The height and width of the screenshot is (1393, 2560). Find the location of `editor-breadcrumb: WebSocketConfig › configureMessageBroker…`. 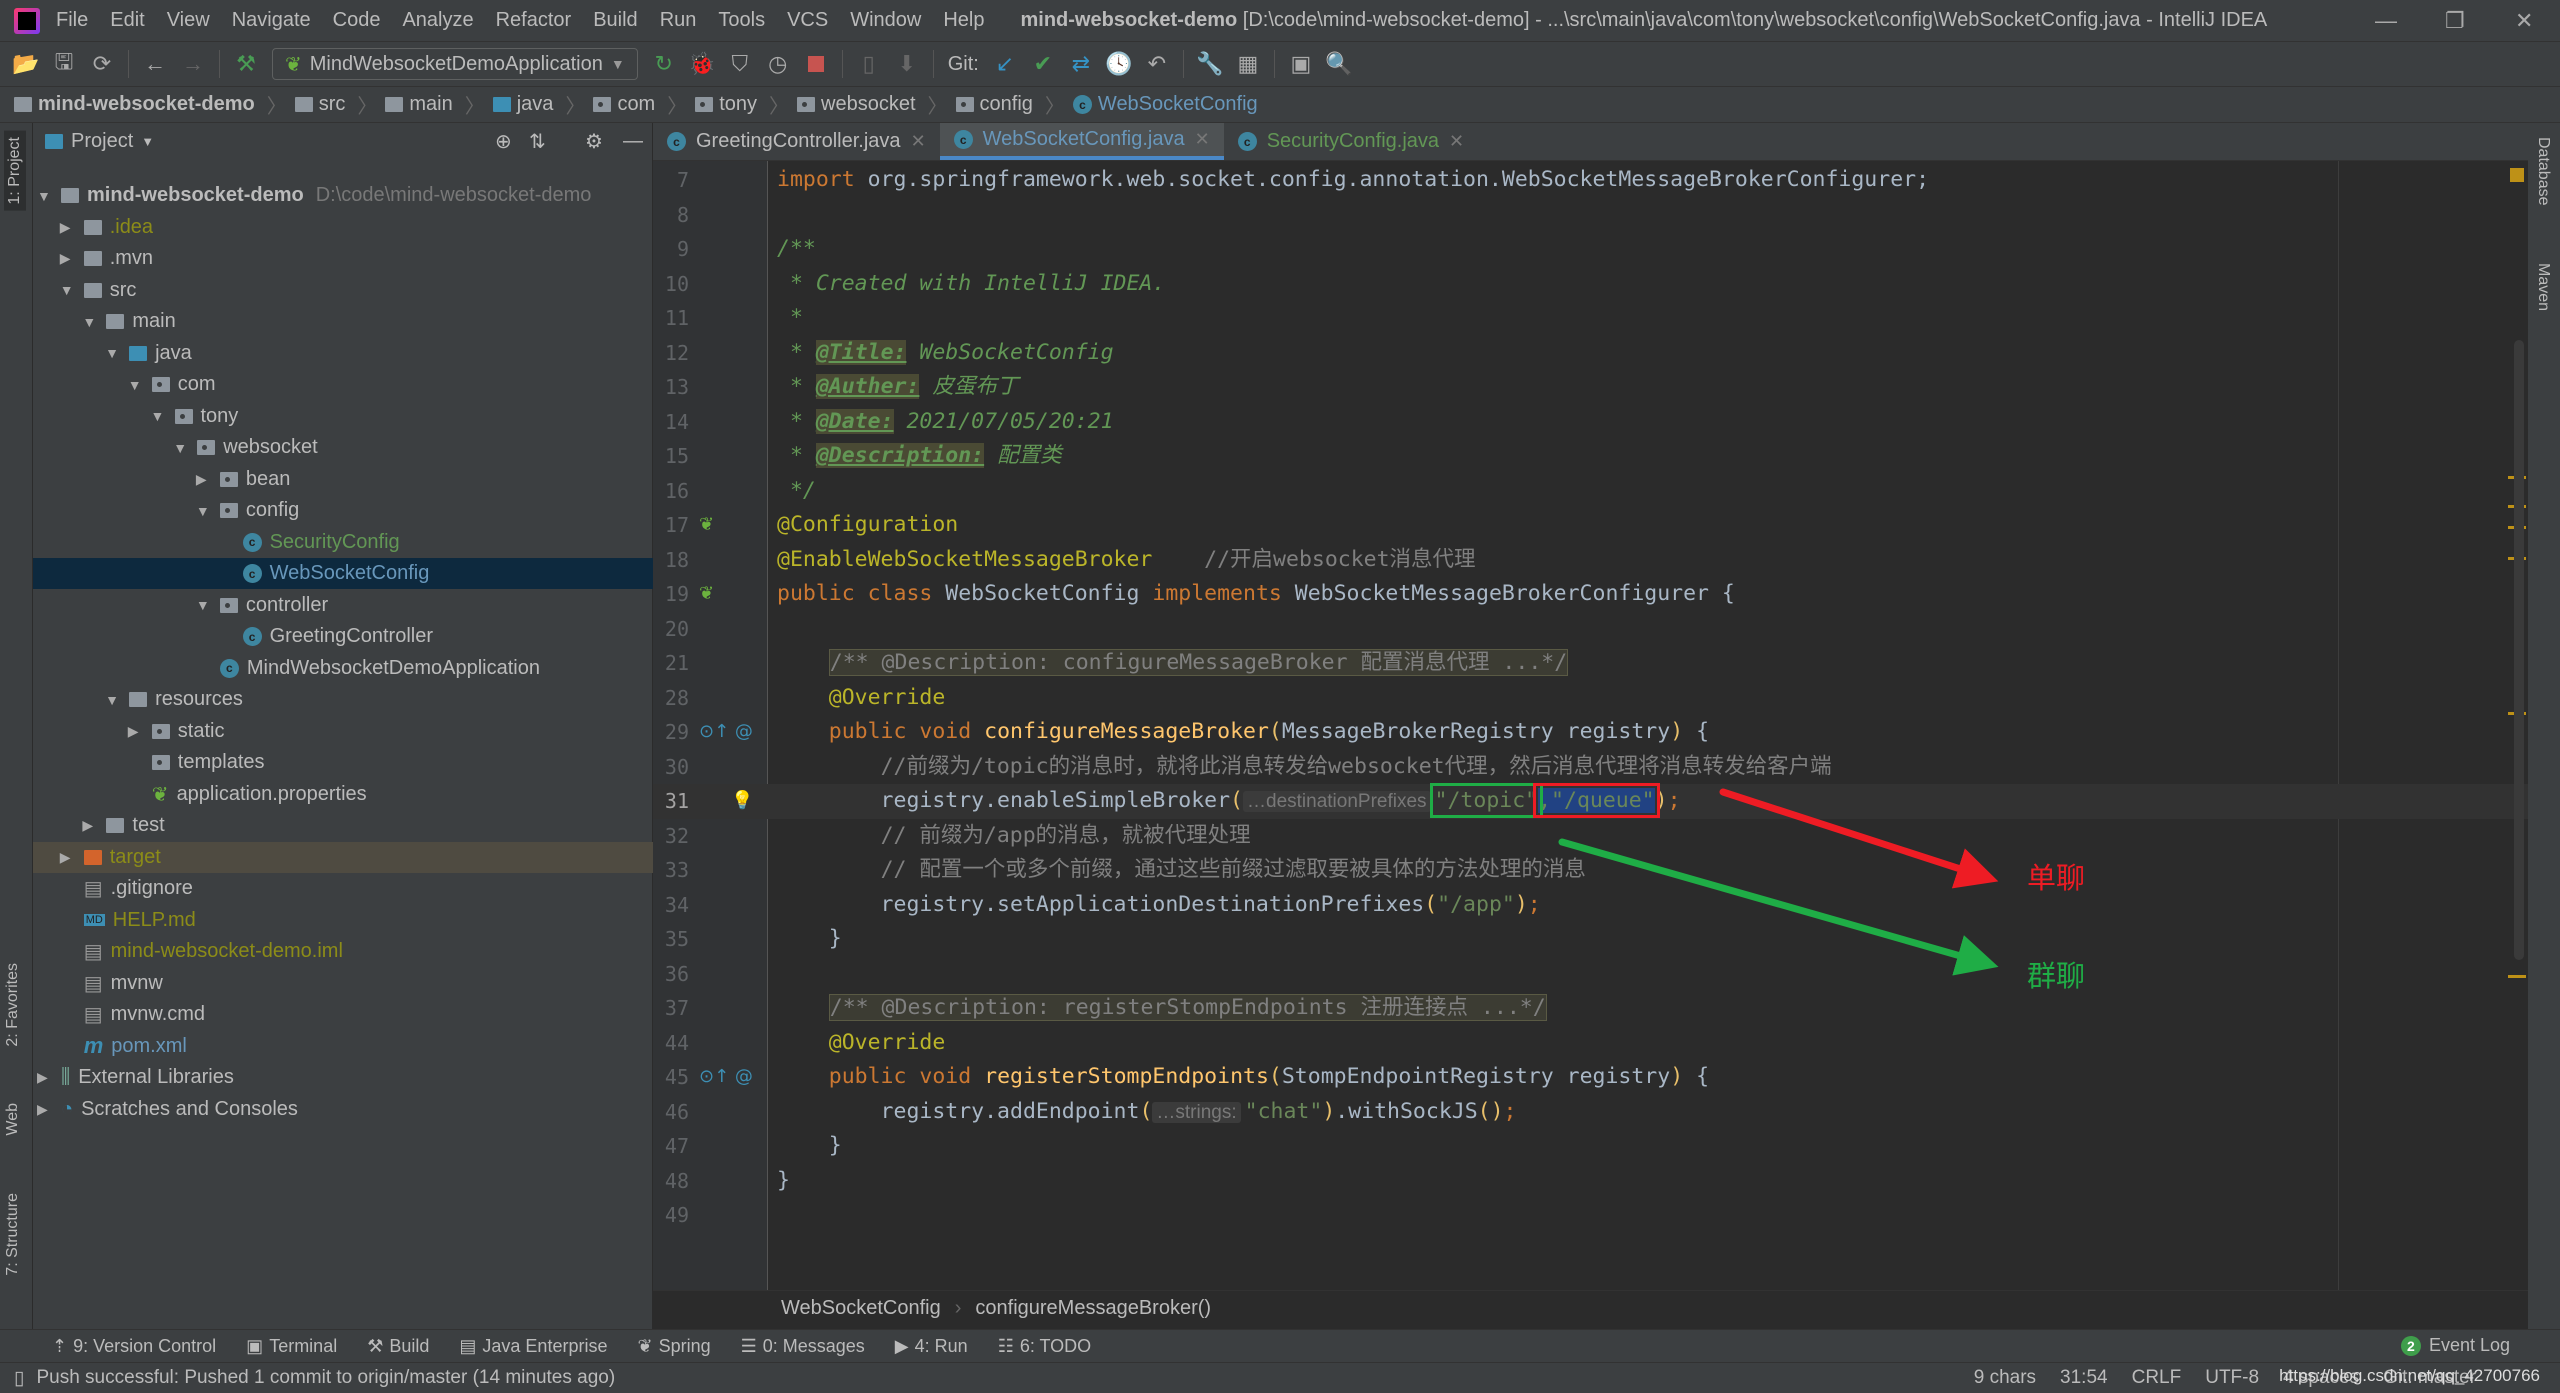

editor-breadcrumb: WebSocketConfig › configureMessageBroker… is located at coordinates (1590, 1308).